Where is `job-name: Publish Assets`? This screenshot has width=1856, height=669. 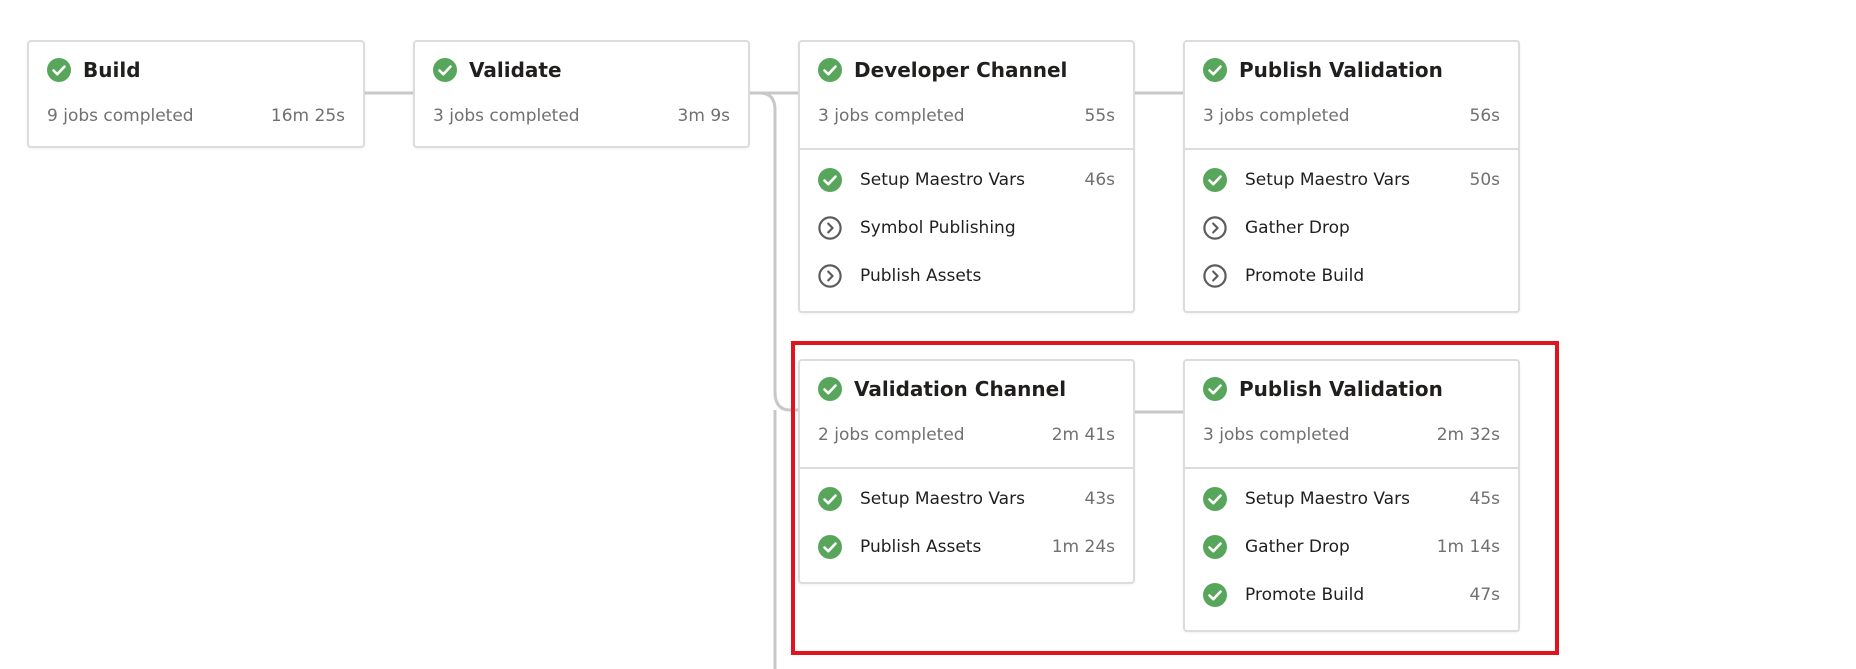 job-name: Publish Assets is located at coordinates (921, 276).